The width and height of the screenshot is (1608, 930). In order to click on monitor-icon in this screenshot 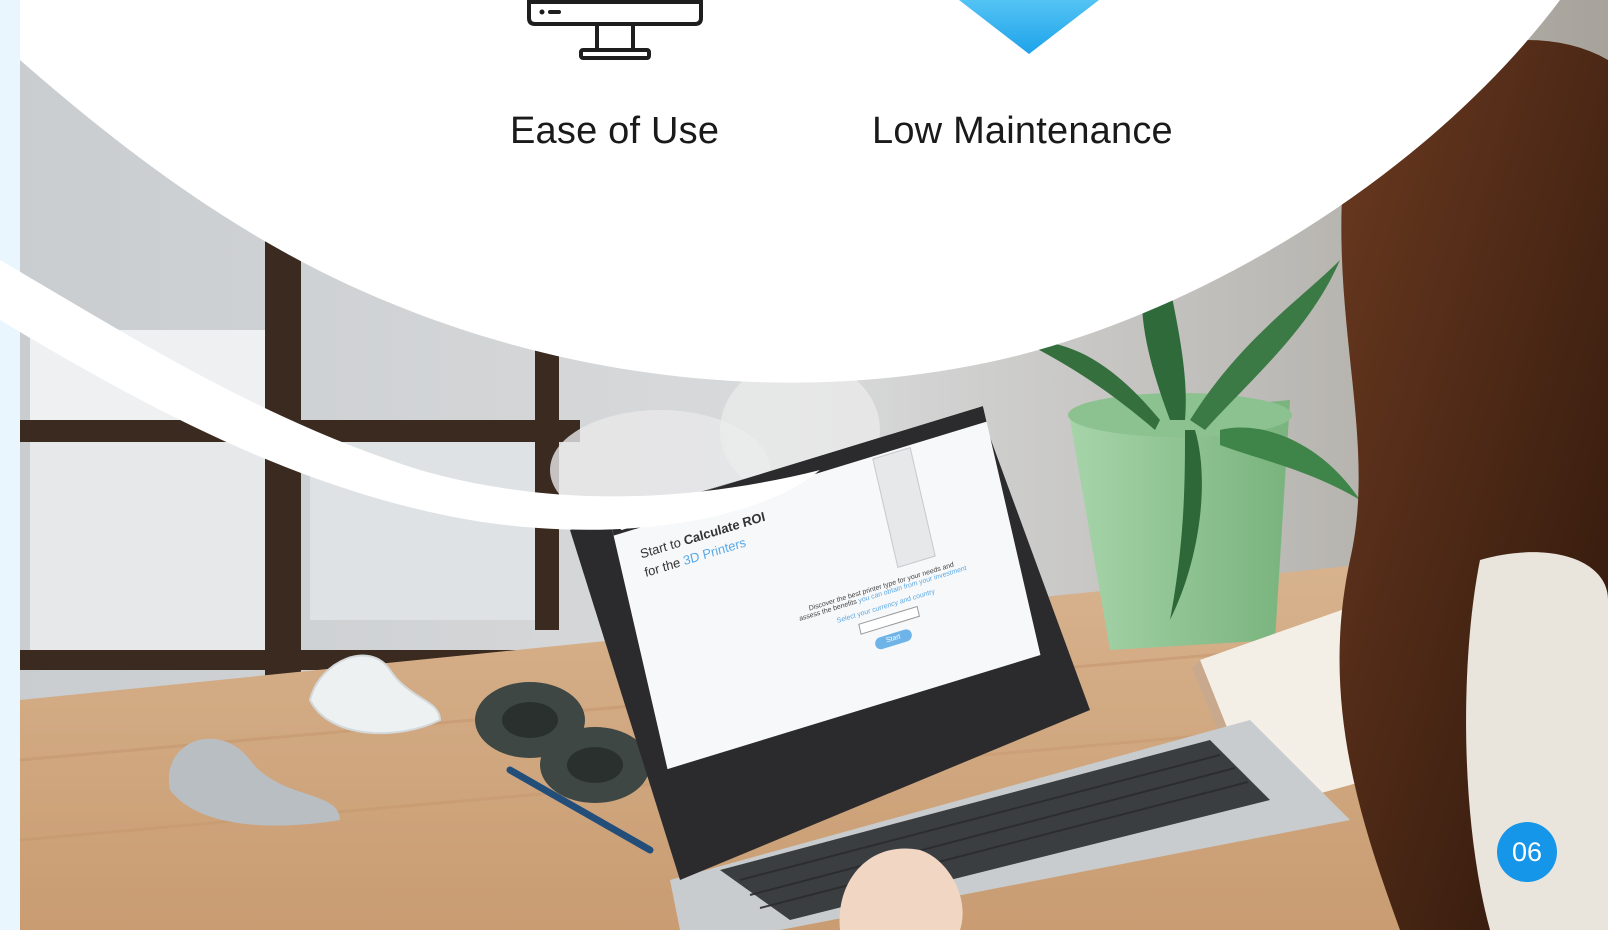, I will do `click(615, 30)`.